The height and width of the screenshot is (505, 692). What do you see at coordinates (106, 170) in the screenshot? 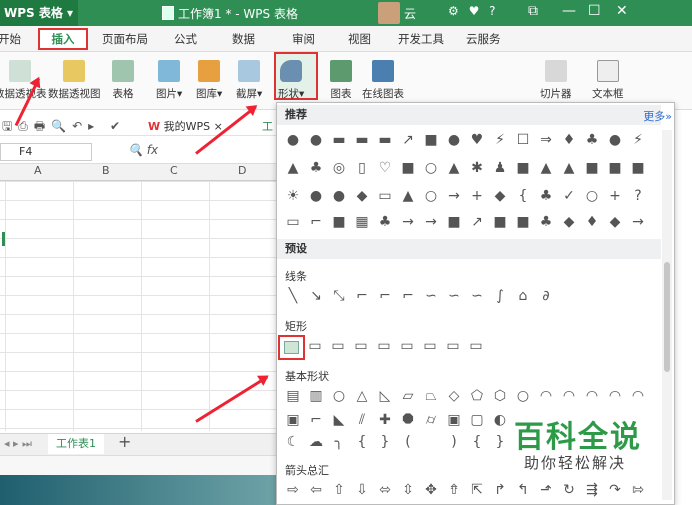
I see `column-b: B` at bounding box center [106, 170].